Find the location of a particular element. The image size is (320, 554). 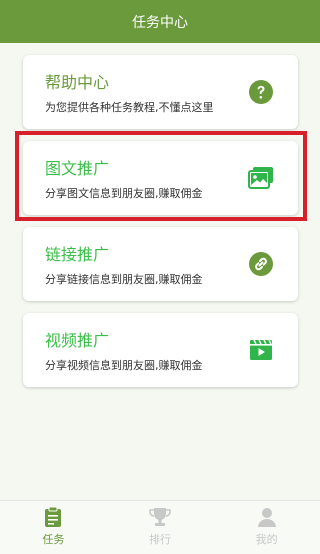

tab-mine: 我的 is located at coordinates (266, 527).